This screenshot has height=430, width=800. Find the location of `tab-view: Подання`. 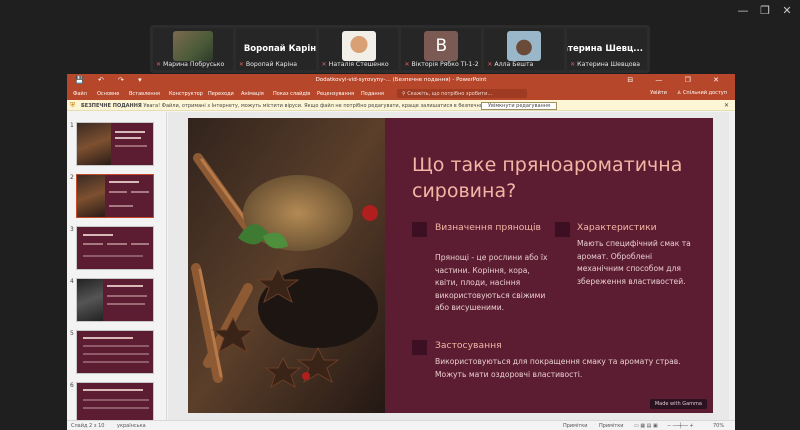

tab-view: Подання is located at coordinates (372, 94).